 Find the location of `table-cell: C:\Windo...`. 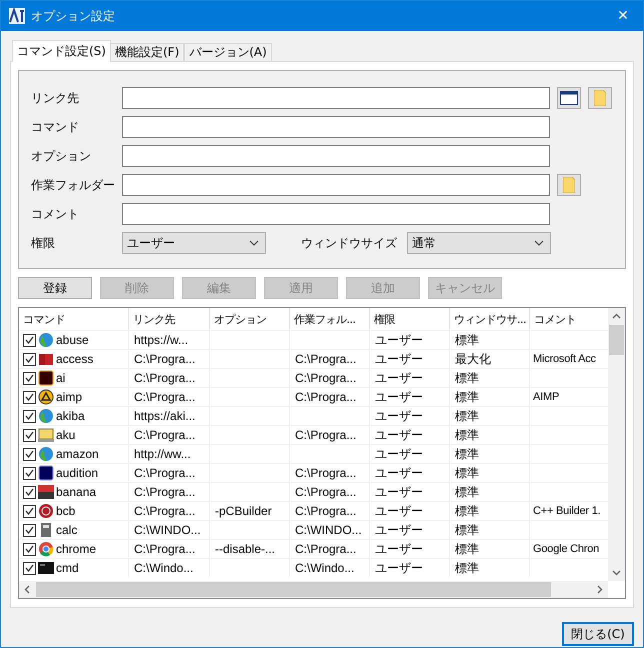

table-cell: C:\Windo... is located at coordinates (169, 567).